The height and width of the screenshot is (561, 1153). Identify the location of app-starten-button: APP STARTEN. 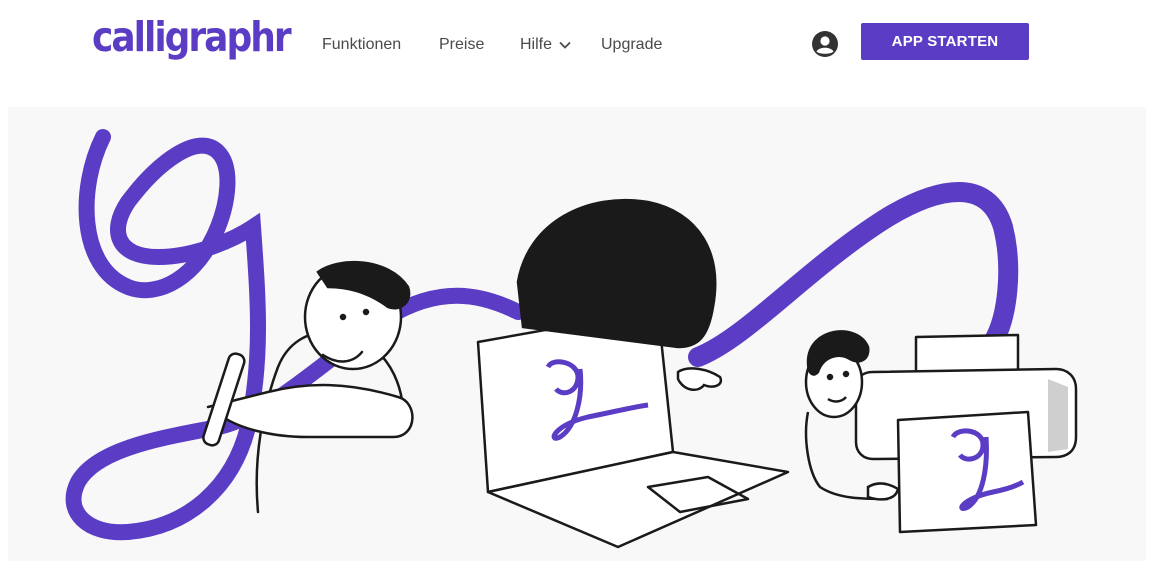
(945, 41).